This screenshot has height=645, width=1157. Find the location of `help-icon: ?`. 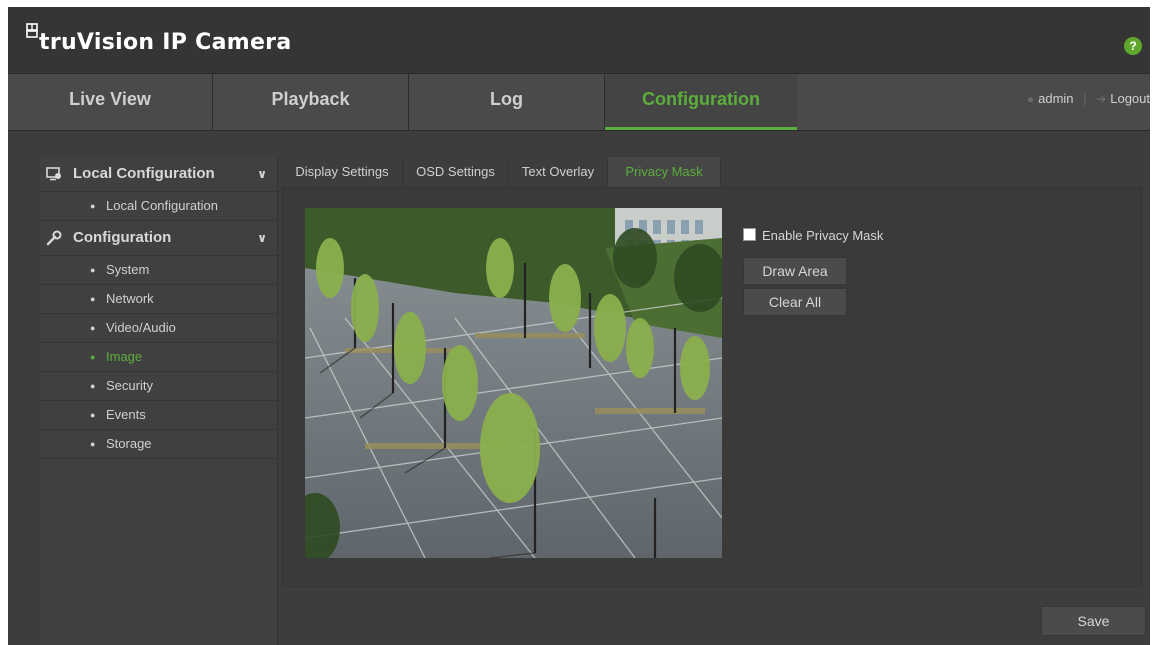

help-icon: ? is located at coordinates (1133, 46).